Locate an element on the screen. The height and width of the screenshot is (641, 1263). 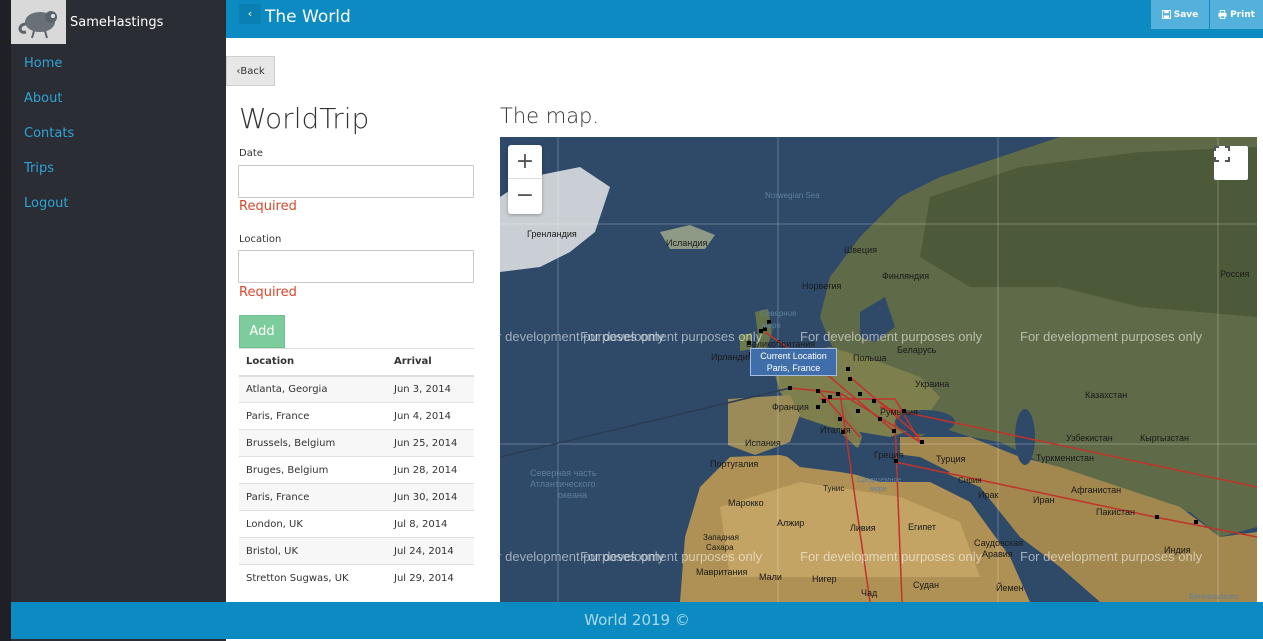
date-label: Date is located at coordinates (251, 153).